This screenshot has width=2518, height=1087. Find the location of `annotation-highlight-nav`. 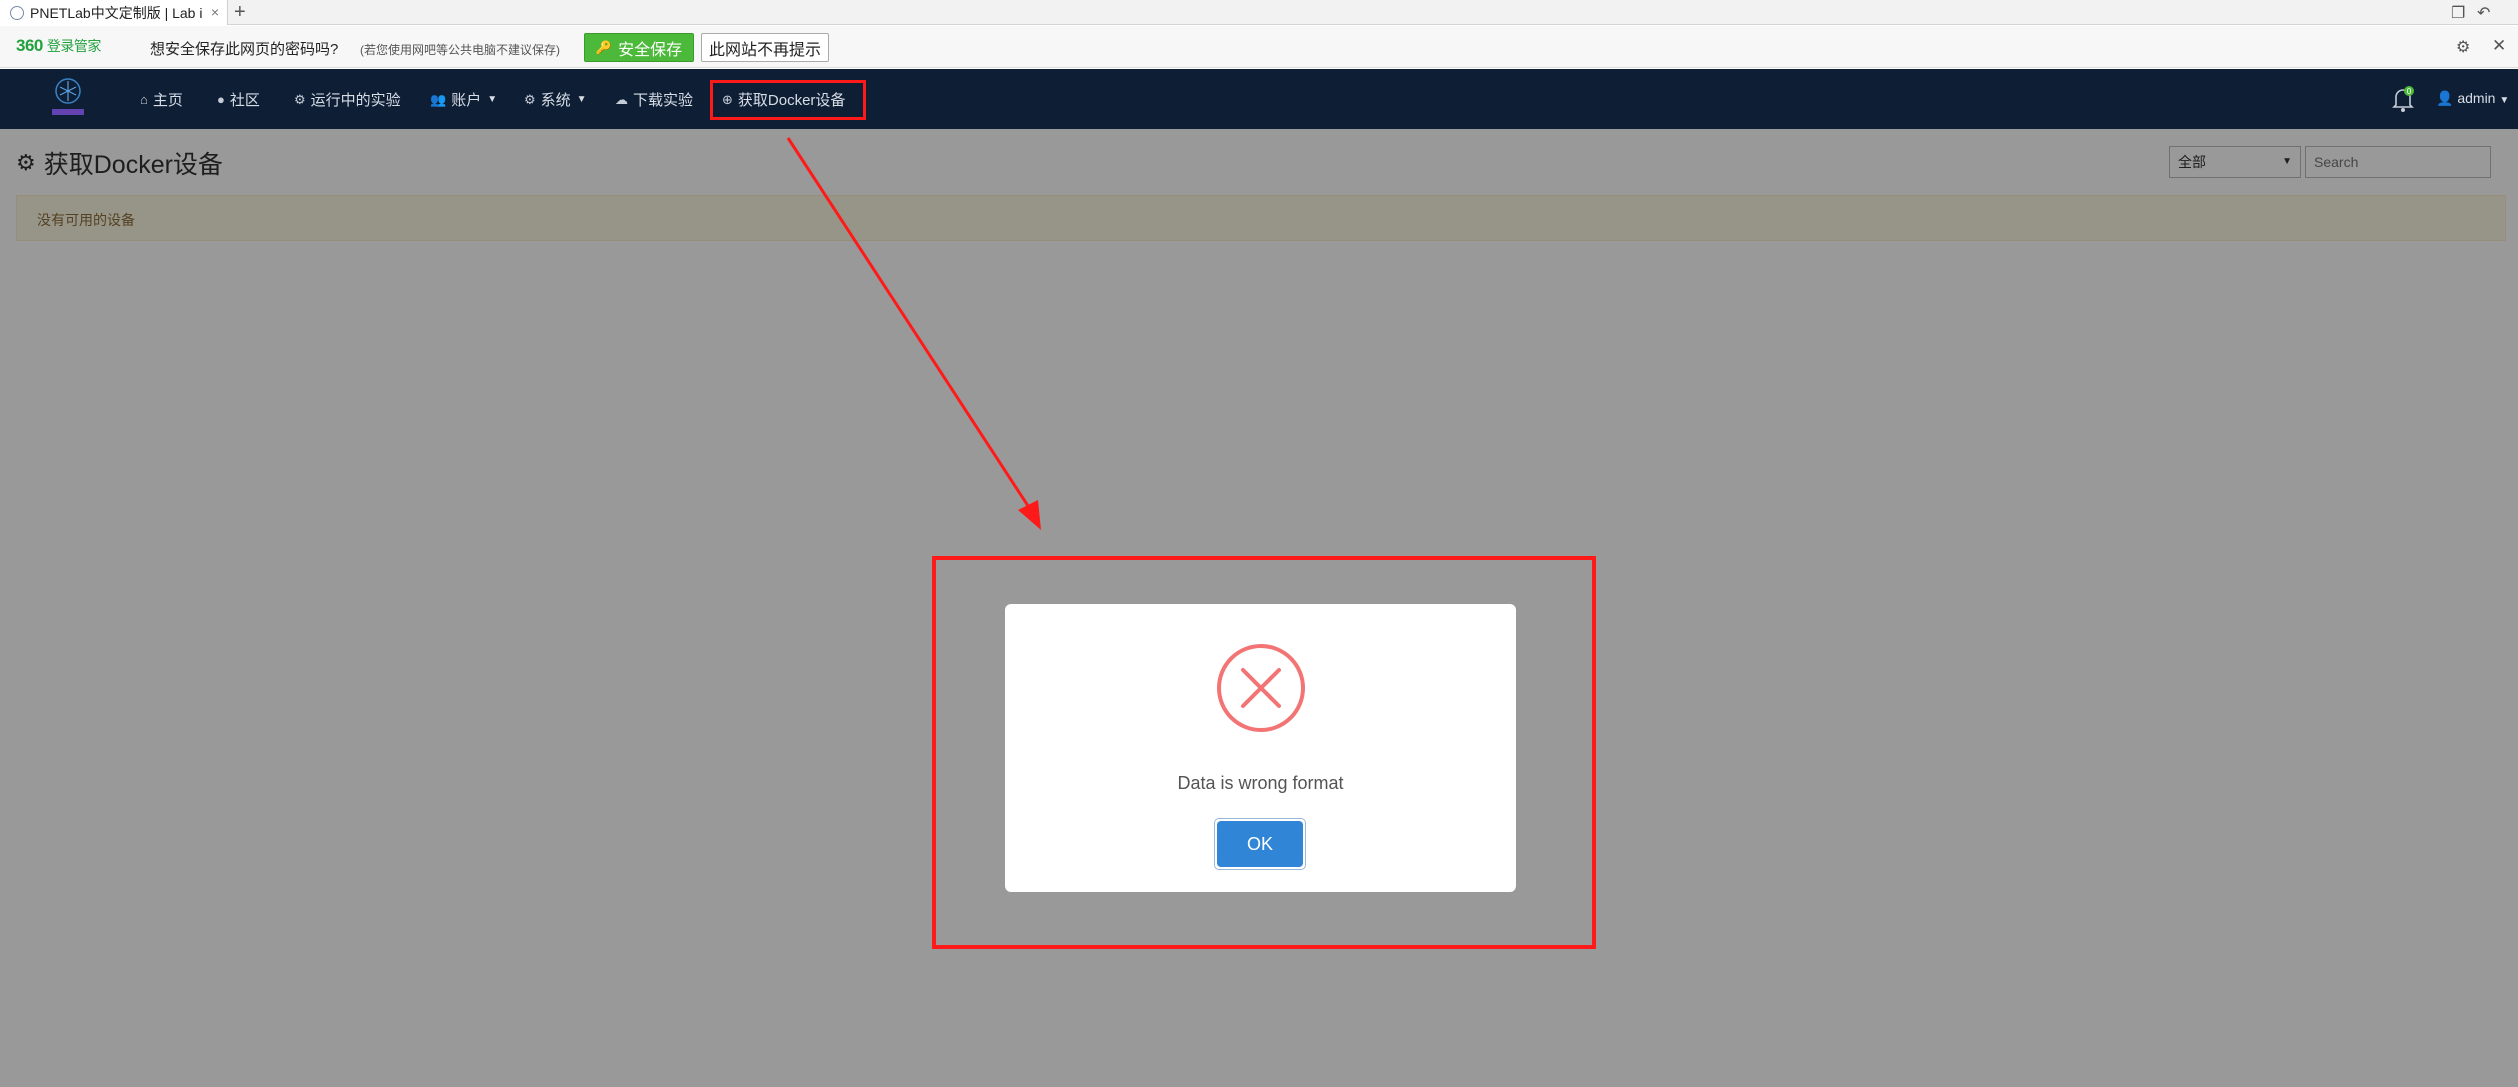

annotation-highlight-nav is located at coordinates (788, 100).